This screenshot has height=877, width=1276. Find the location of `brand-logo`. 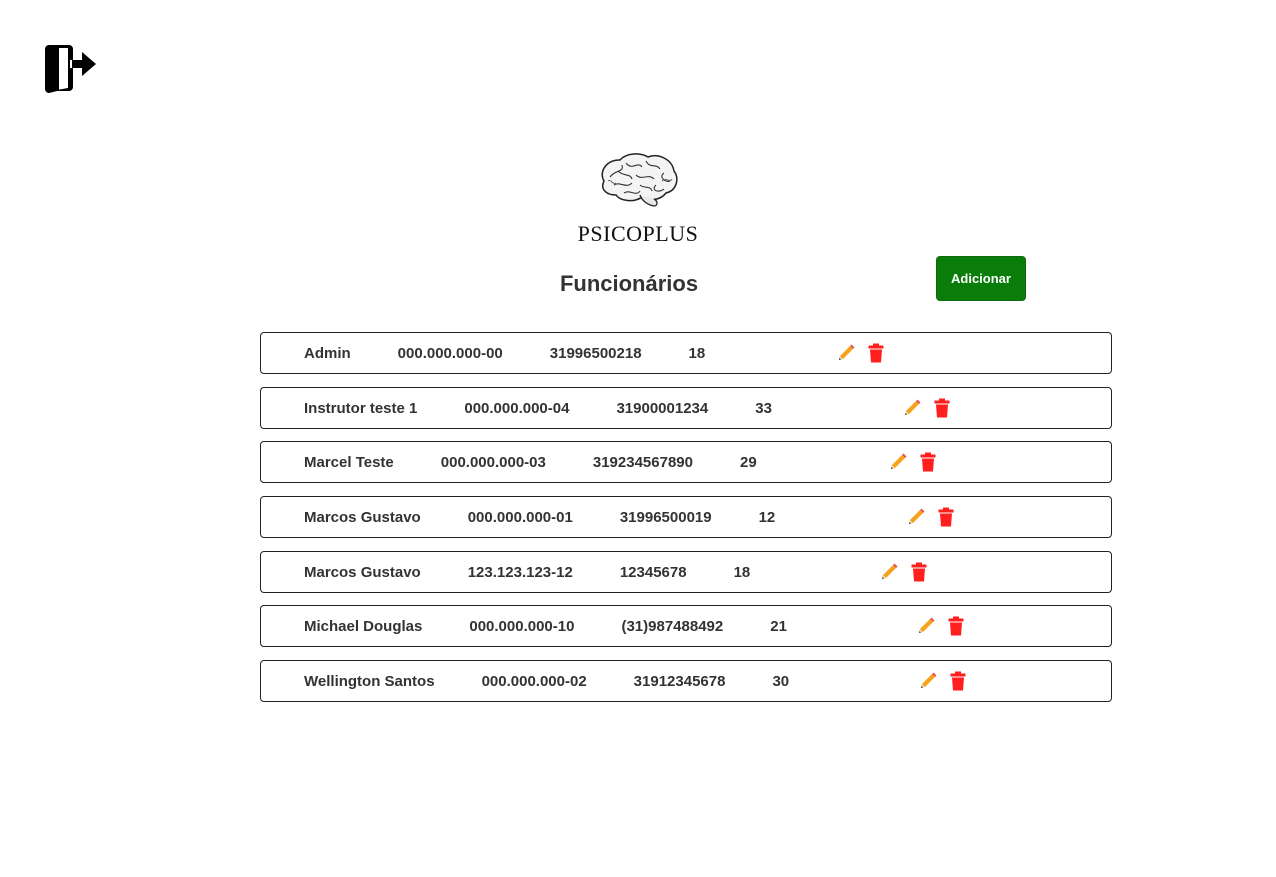

brand-logo is located at coordinates (638, 180).